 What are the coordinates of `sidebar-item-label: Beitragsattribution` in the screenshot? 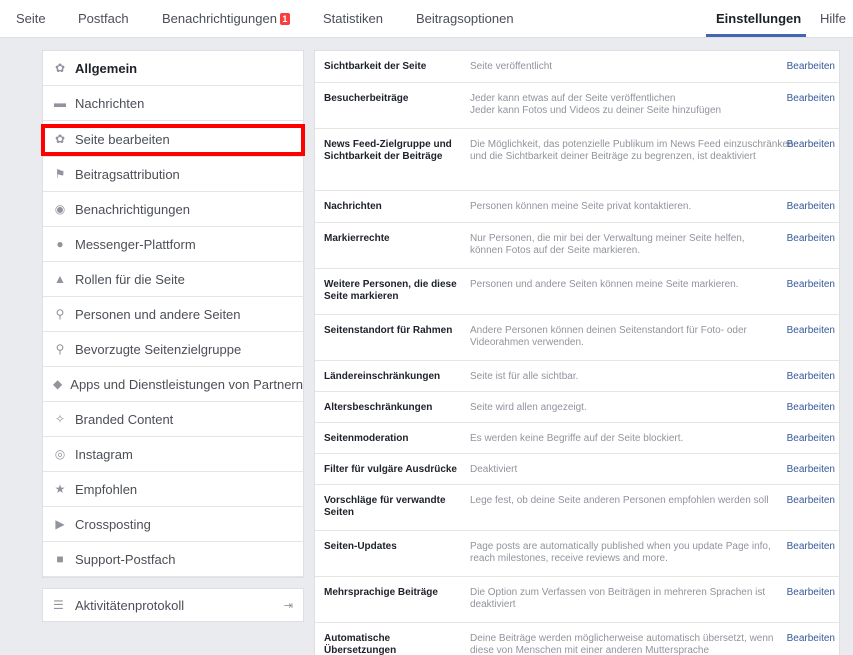 It's located at (127, 174).